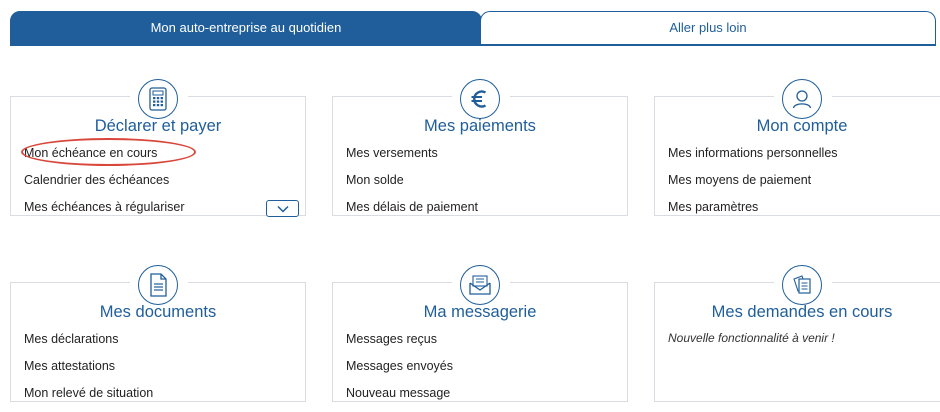  I want to click on link-mon-solde: Mon solde, so click(412, 185).